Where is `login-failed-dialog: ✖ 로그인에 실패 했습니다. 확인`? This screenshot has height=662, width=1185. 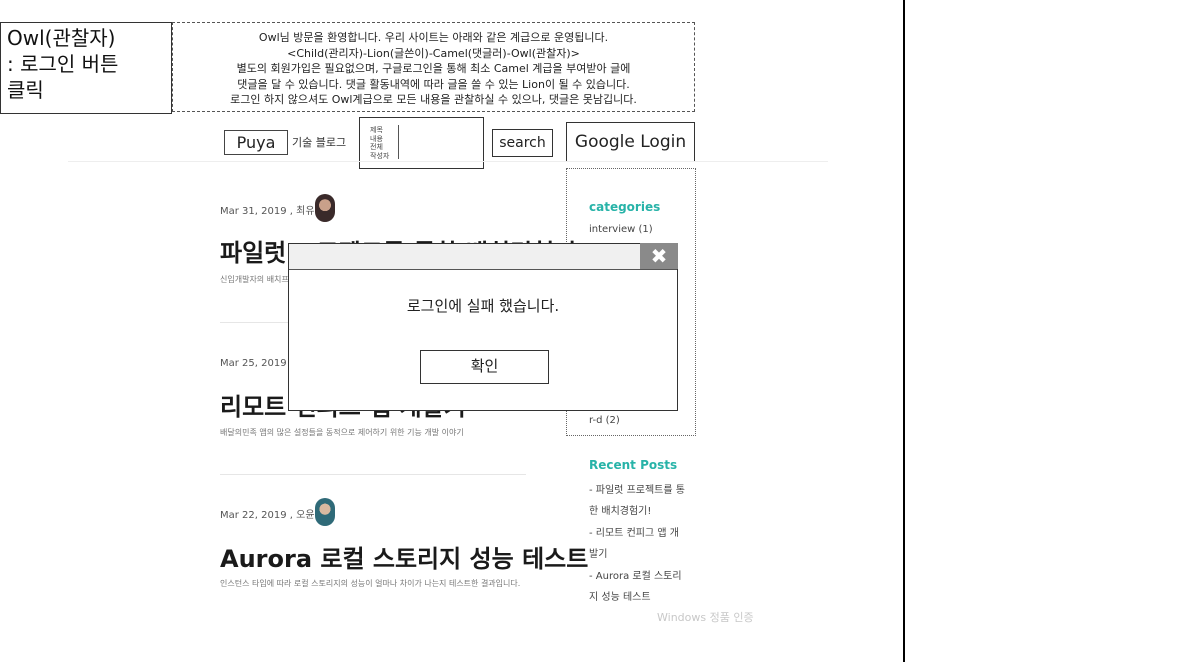
login-failed-dialog: ✖ 로그인에 실패 했습니다. 확인 is located at coordinates (483, 327).